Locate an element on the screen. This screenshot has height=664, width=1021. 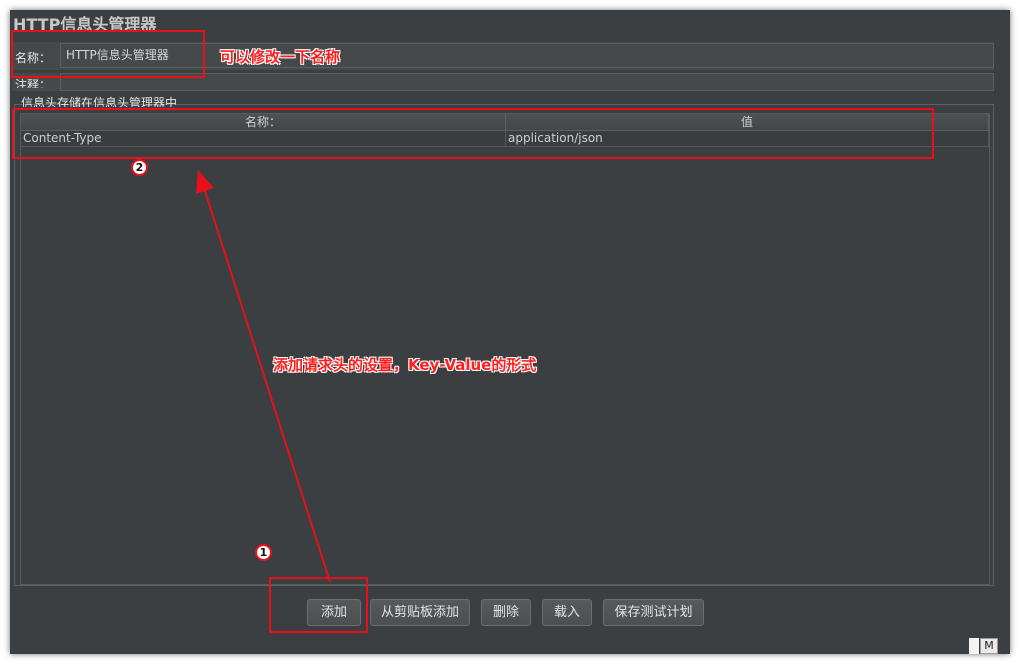
corner-strip is located at coordinates (974, 646).